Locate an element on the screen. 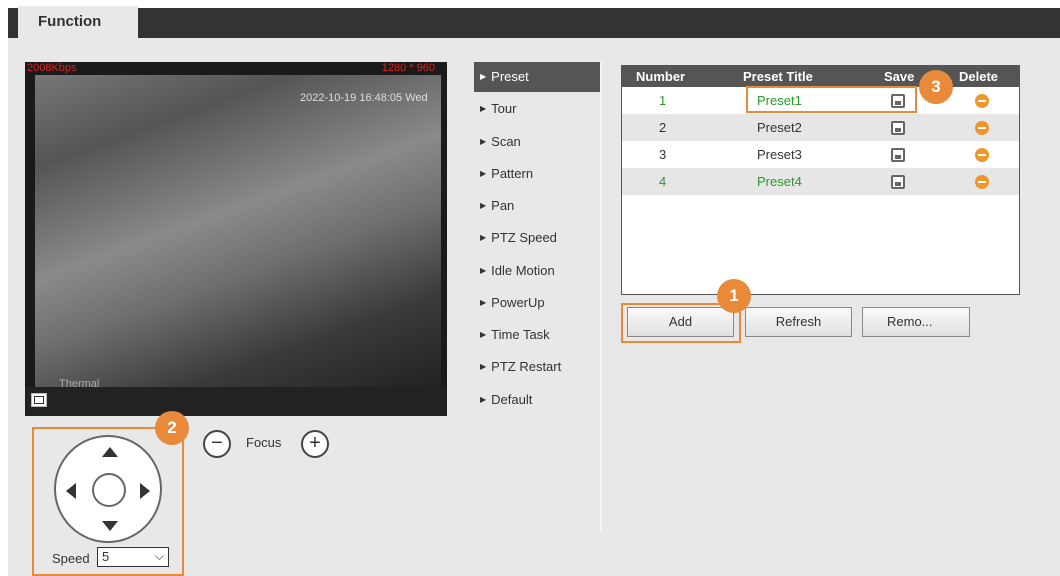  menu-label: Preset is located at coordinates (510, 76).